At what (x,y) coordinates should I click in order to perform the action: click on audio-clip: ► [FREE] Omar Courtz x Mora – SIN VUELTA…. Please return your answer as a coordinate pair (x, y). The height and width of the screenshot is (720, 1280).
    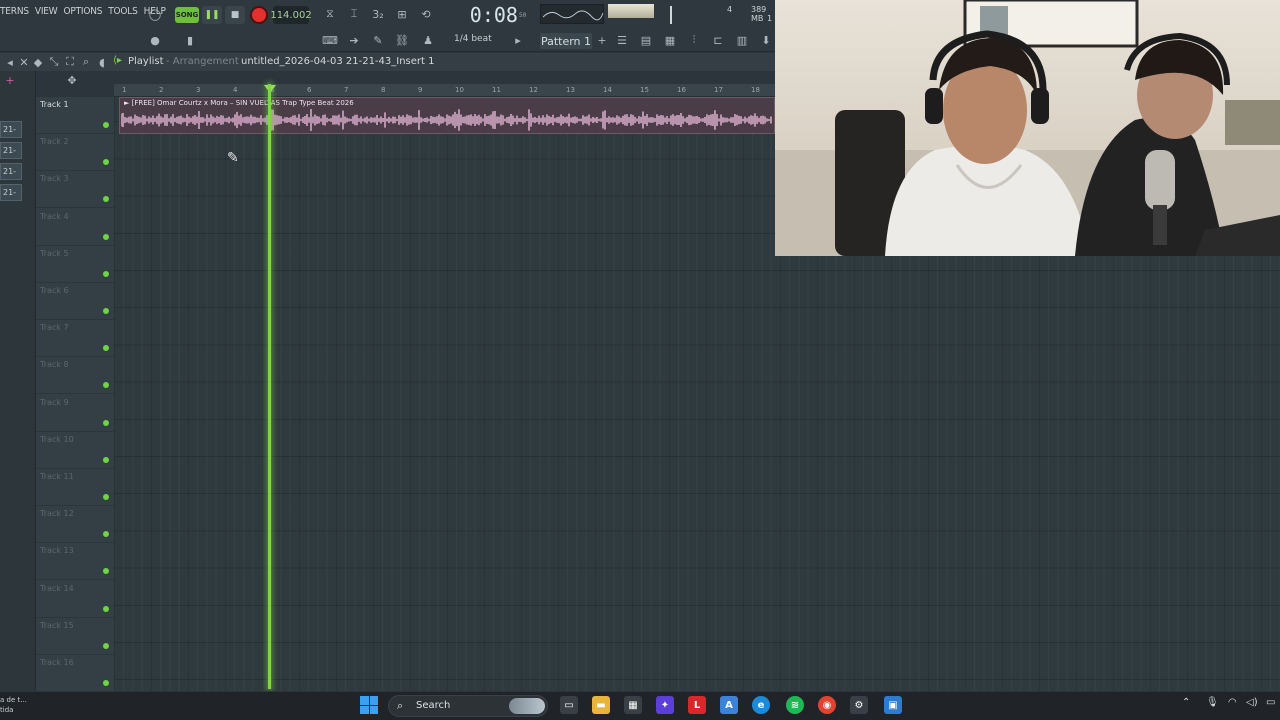
    Looking at the image, I should click on (447, 115).